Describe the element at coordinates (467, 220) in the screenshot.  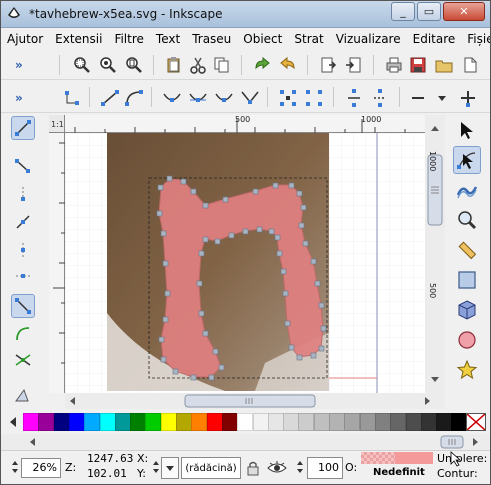
I see `zoom-tool-icon` at that location.